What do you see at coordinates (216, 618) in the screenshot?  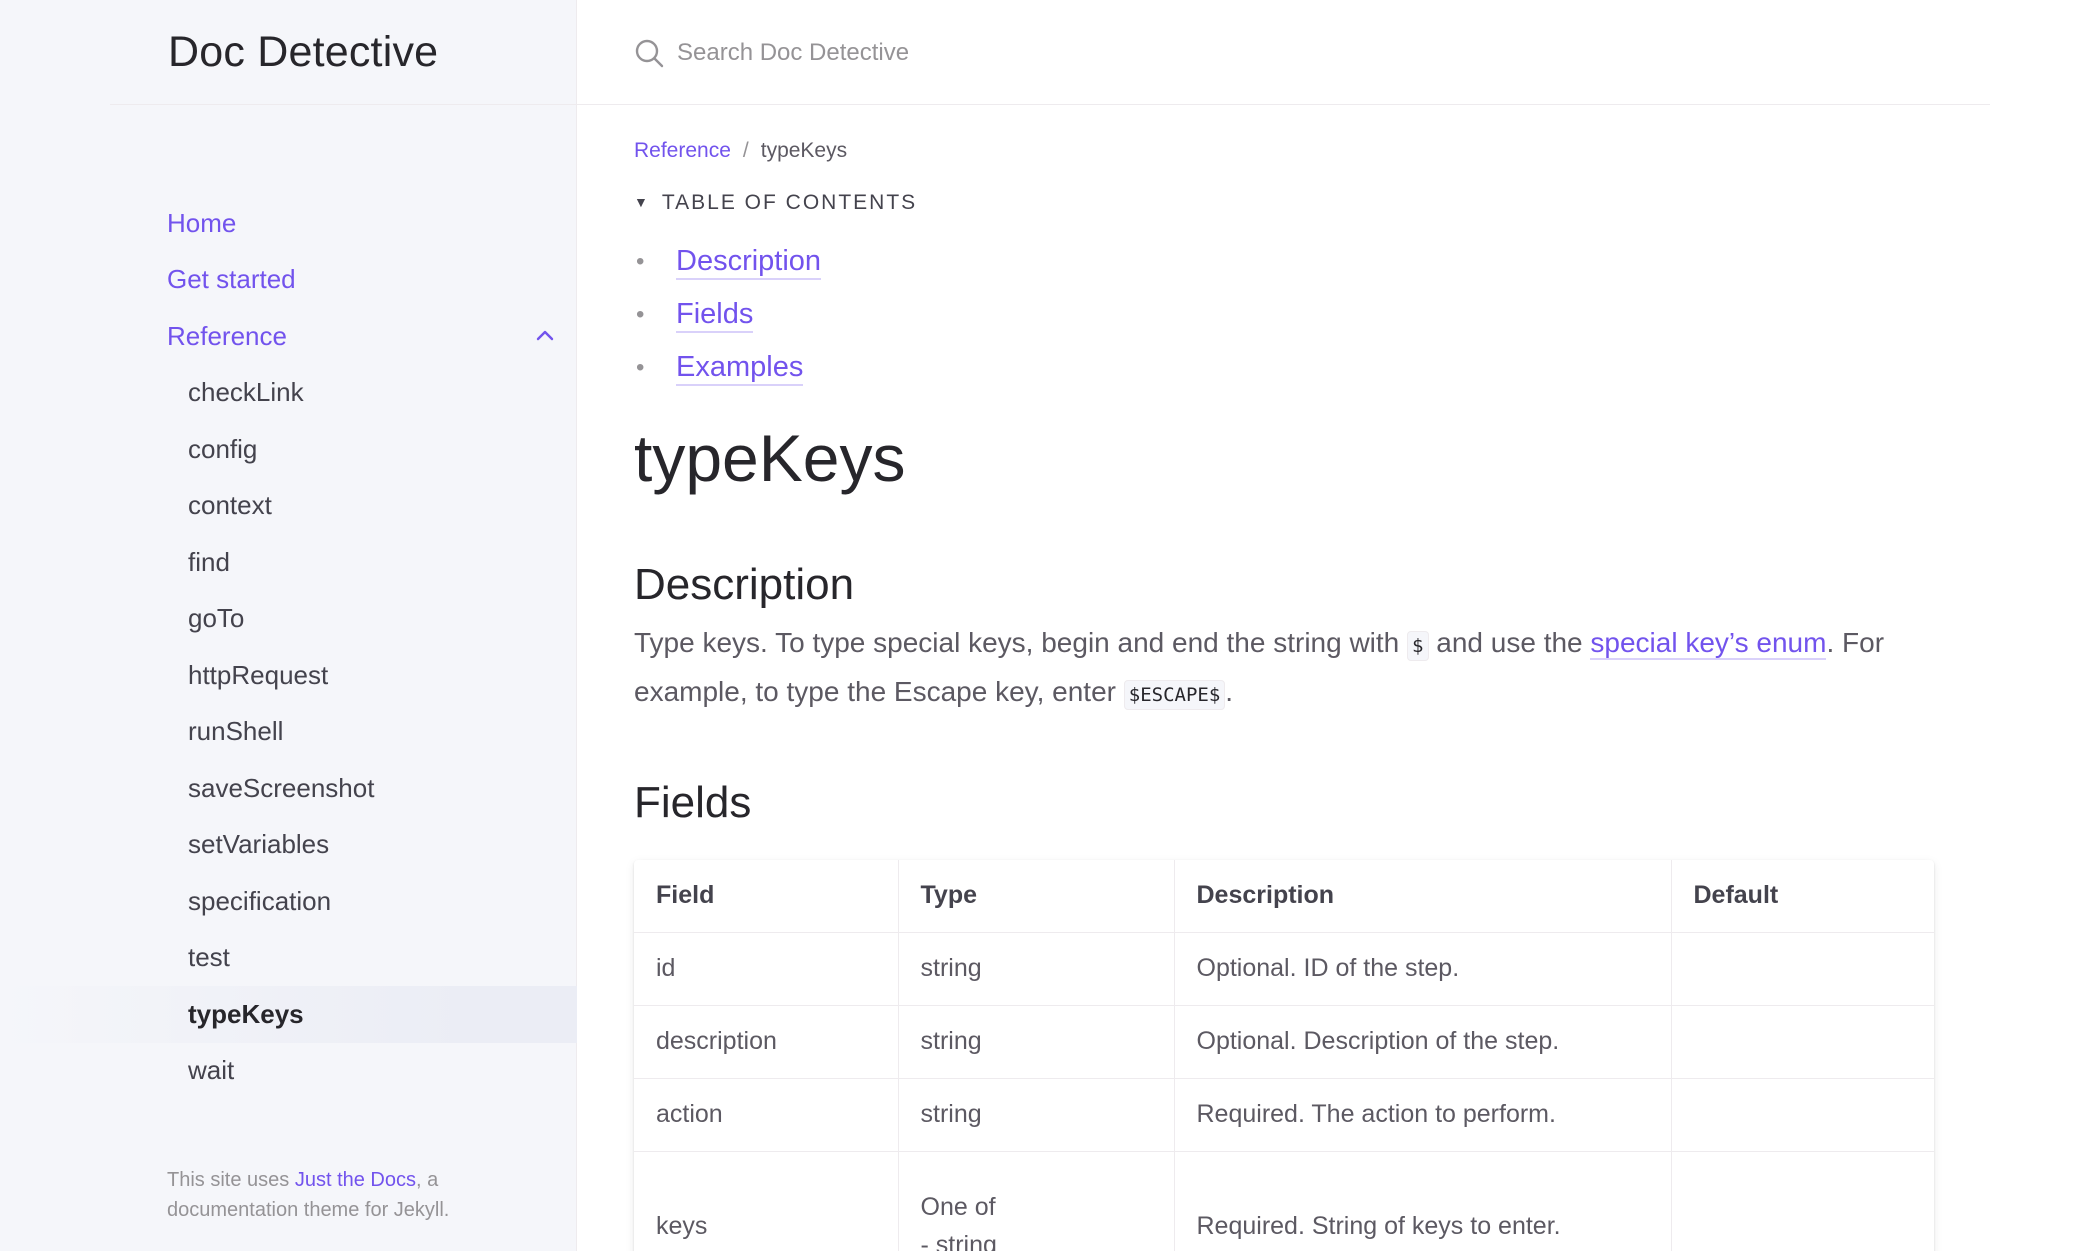 I see `sidebar-item-label: goTo` at bounding box center [216, 618].